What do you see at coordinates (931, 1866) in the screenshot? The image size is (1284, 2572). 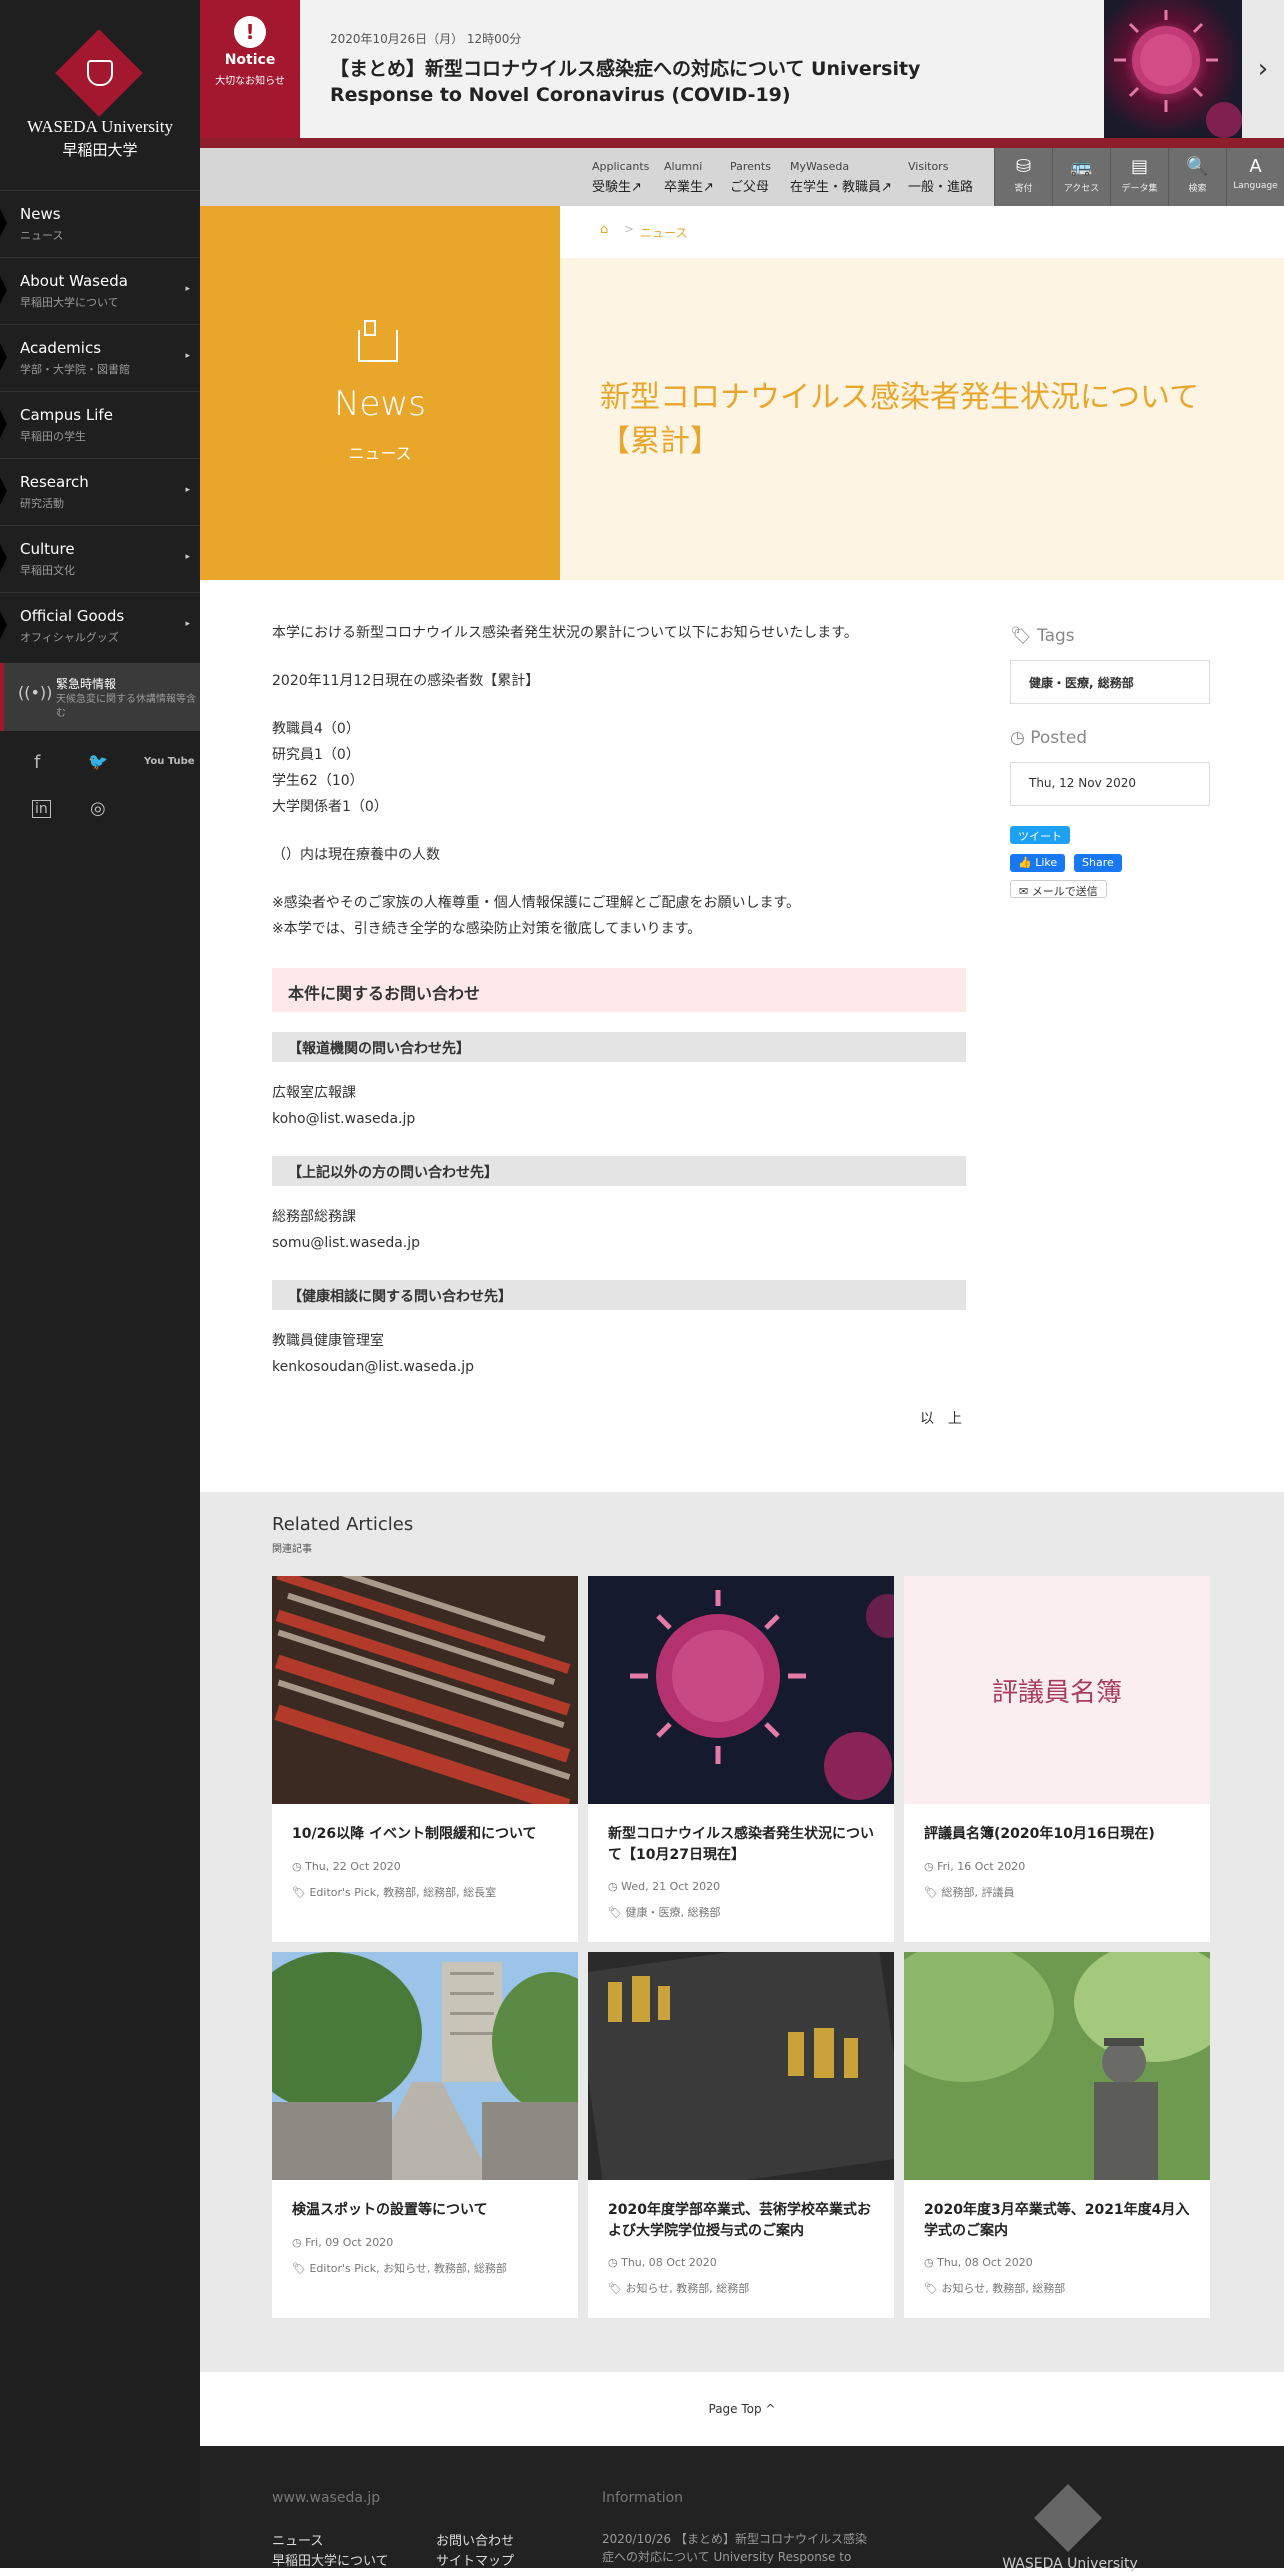 I see `clock-icon: ◷` at bounding box center [931, 1866].